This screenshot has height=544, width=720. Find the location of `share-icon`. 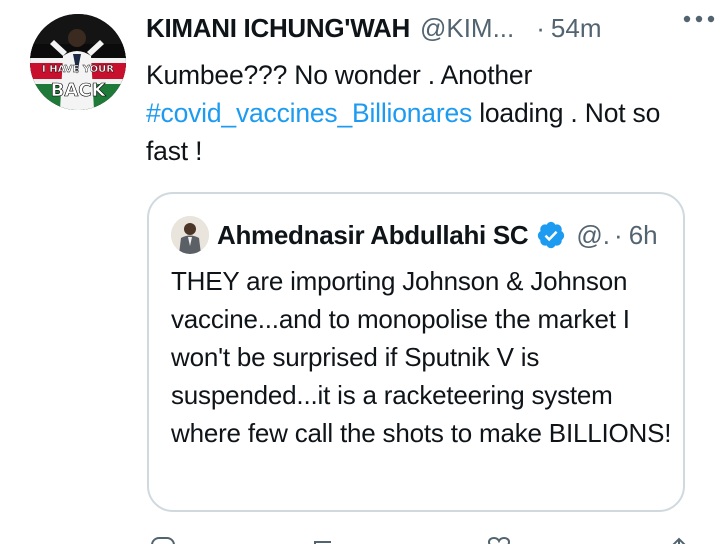

share-icon is located at coordinates (679, 540).